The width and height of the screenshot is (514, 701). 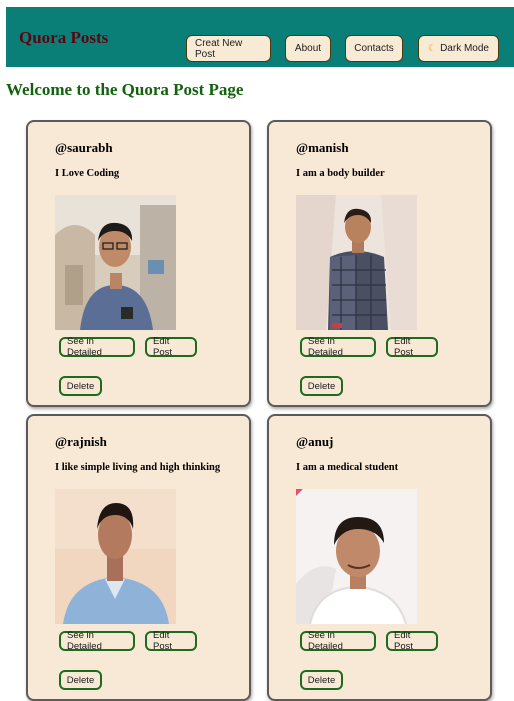 What do you see at coordinates (347, 467) in the screenshot?
I see `post-caption: I am a medical student` at bounding box center [347, 467].